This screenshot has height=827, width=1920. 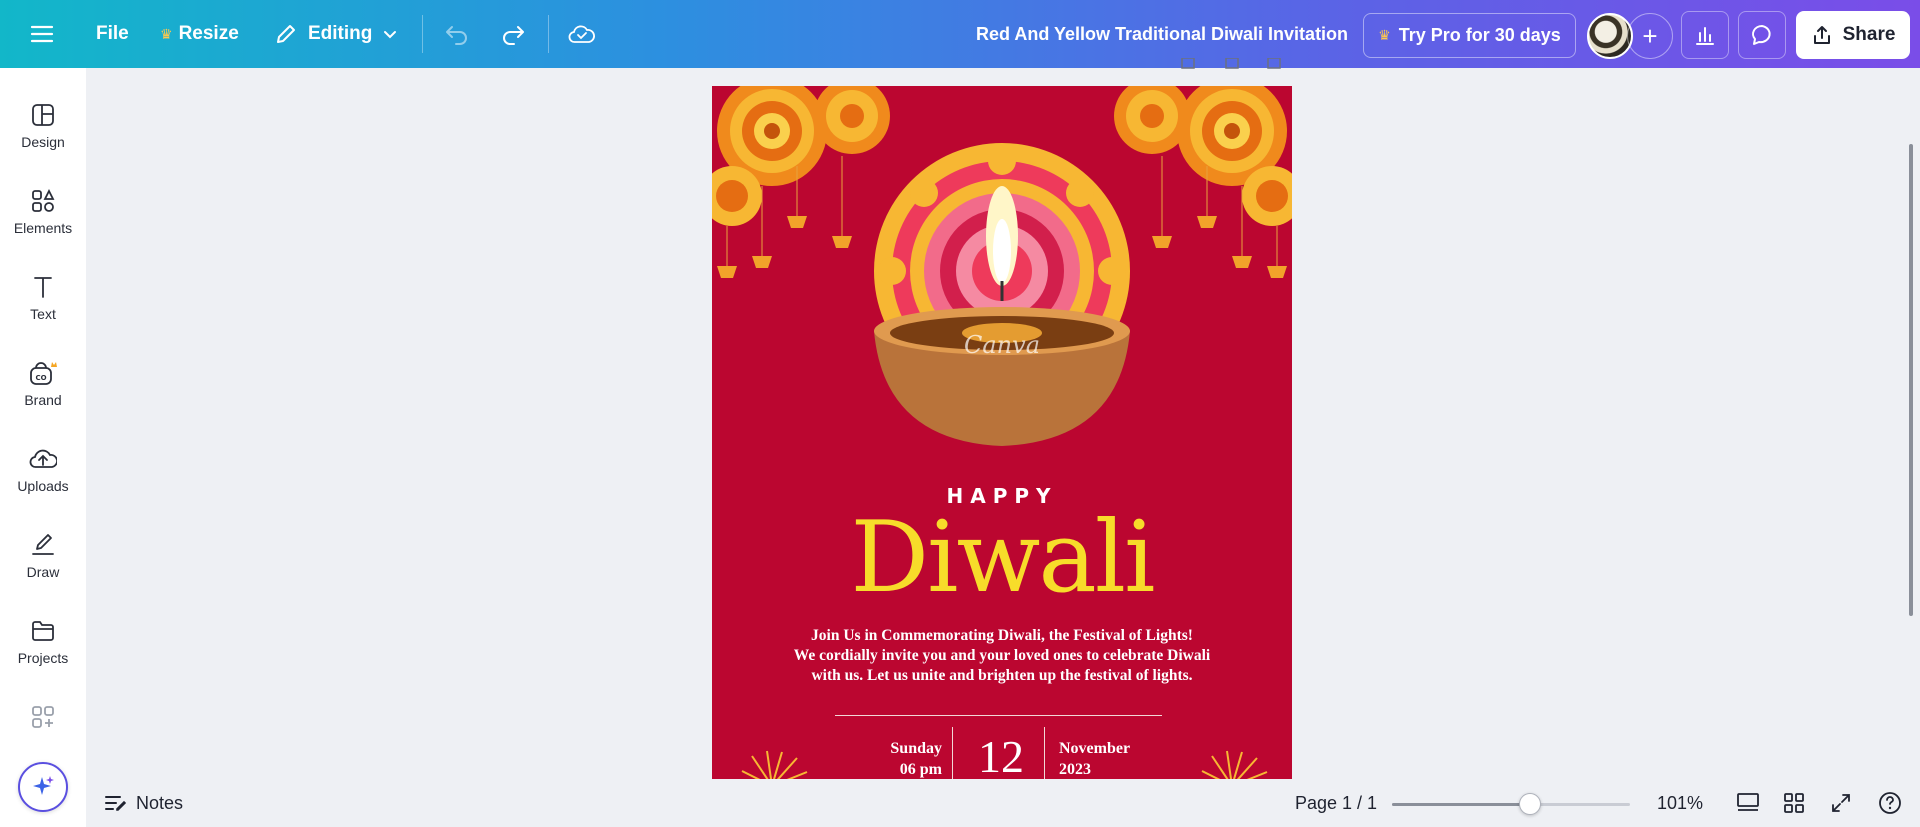 I want to click on file-menu-button: File, so click(x=112, y=34).